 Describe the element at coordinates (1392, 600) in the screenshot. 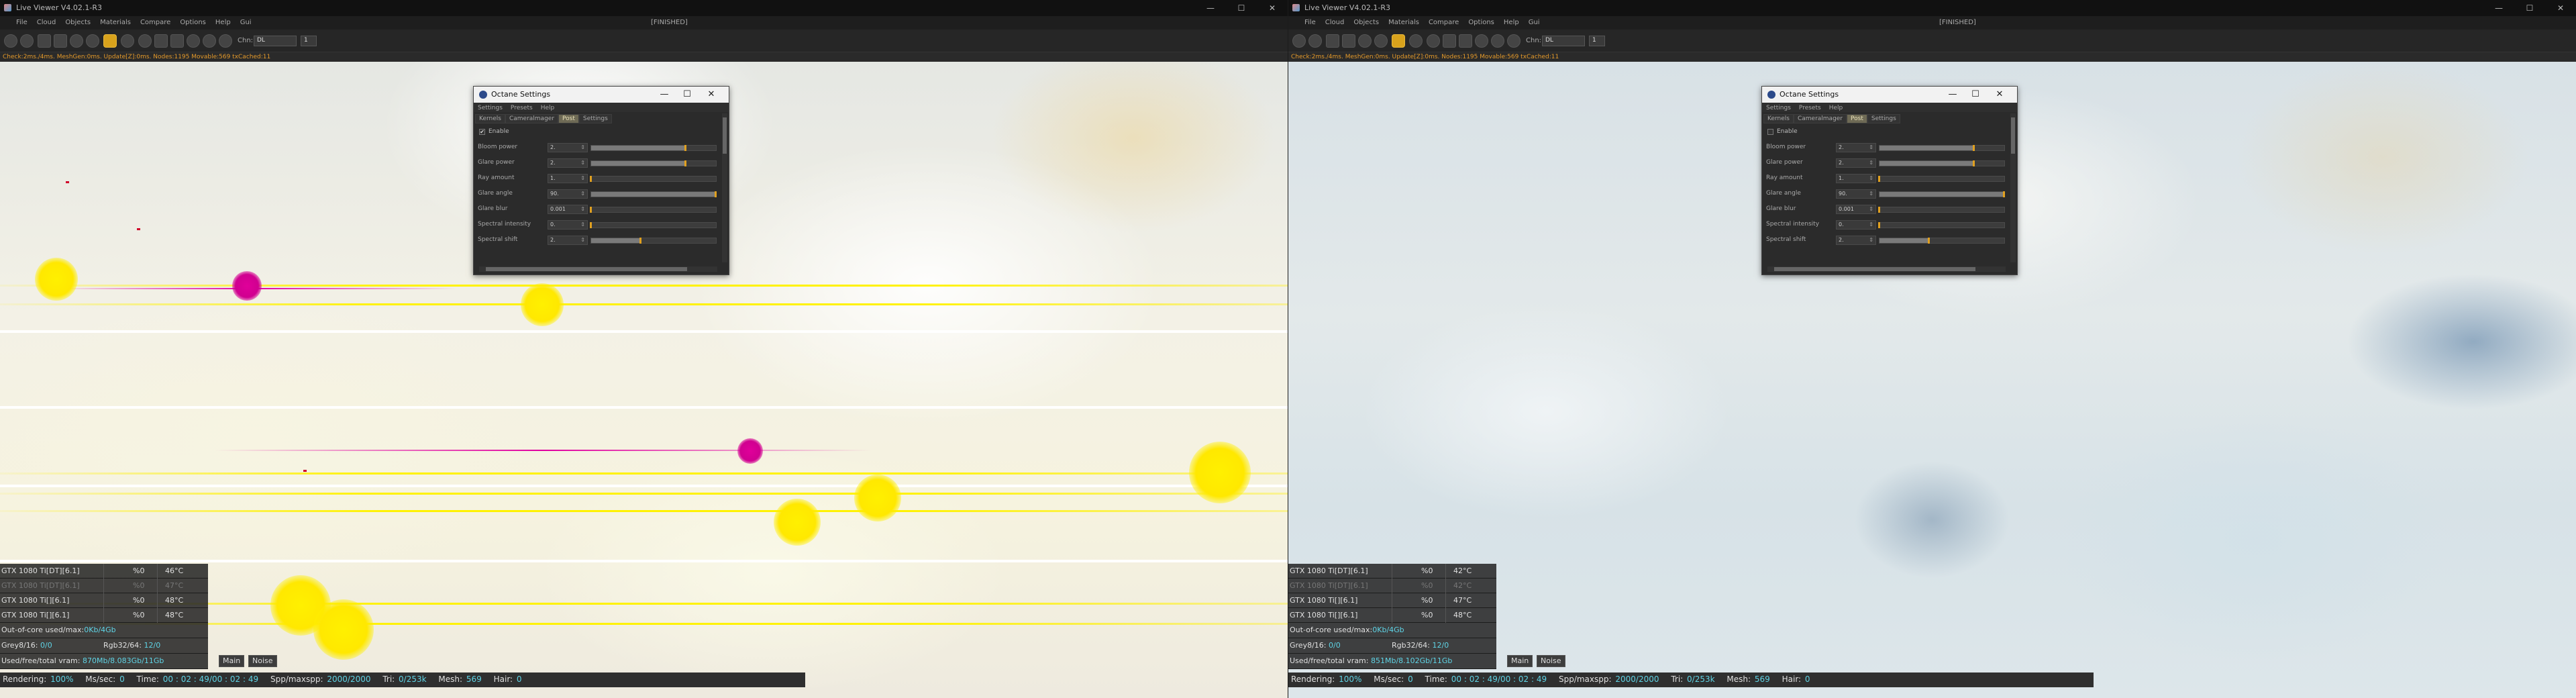

I see `gpu-row: GTX 1080 Ti[][6.1] %0 47°C` at that location.